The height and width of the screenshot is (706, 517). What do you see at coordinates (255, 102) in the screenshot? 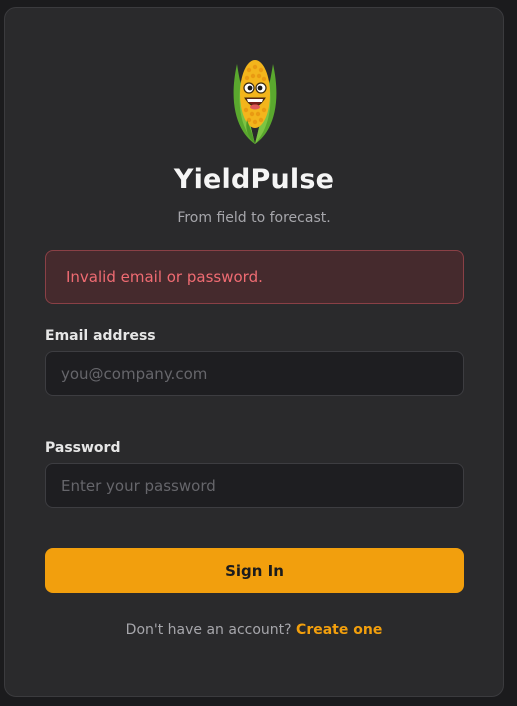
I see `corn-mascot-icon` at bounding box center [255, 102].